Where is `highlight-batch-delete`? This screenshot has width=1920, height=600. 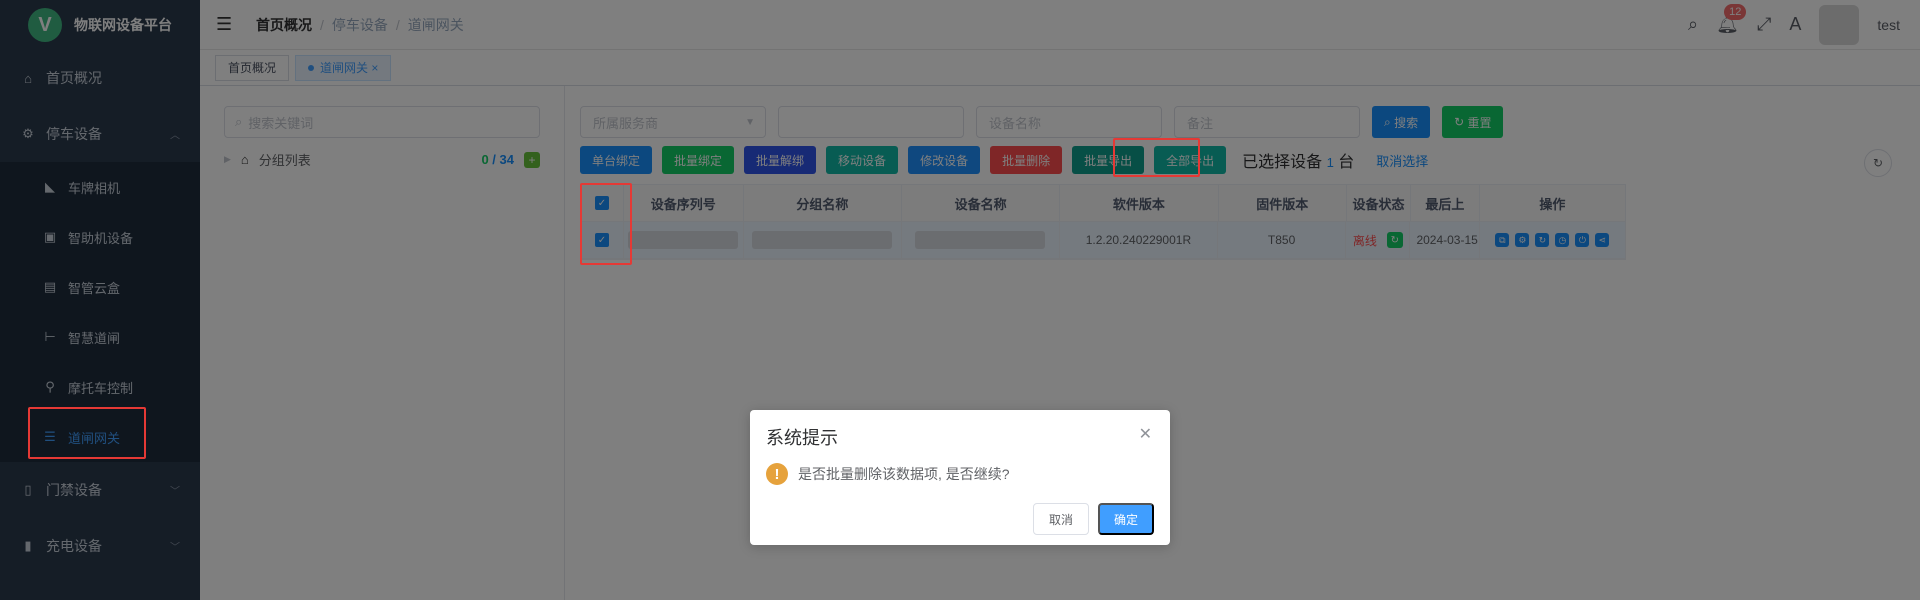
highlight-batch-delete is located at coordinates (1156, 157).